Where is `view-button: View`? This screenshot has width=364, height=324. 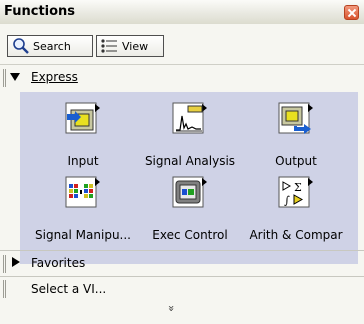 view-button: View is located at coordinates (130, 46).